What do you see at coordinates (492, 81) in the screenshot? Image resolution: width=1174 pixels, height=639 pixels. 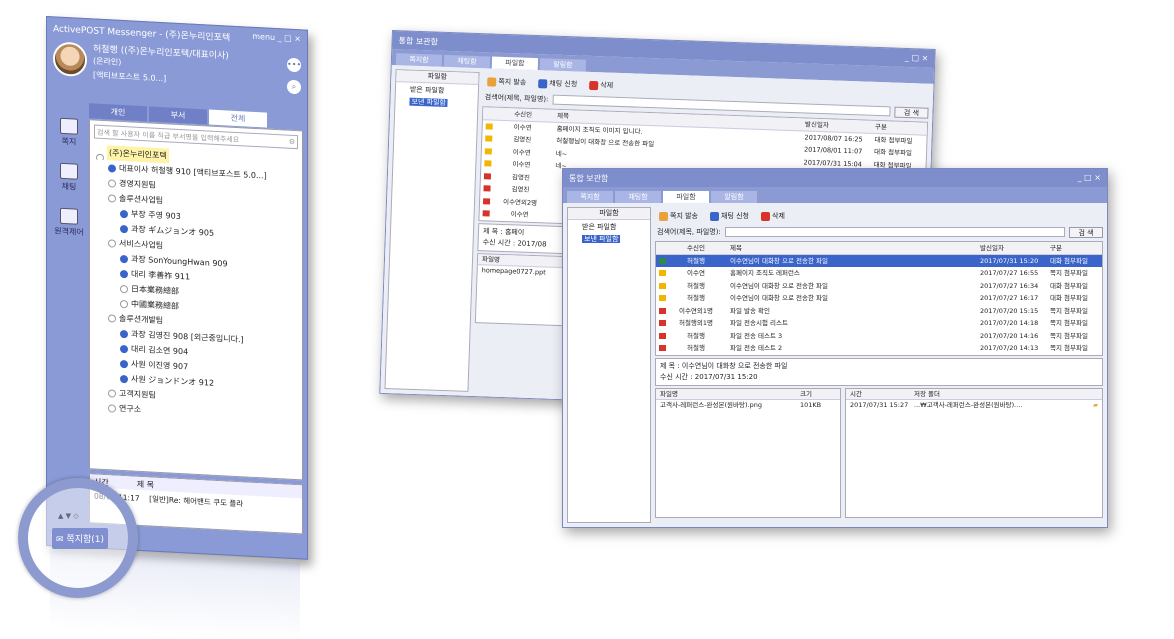 I see `send-note-icon` at bounding box center [492, 81].